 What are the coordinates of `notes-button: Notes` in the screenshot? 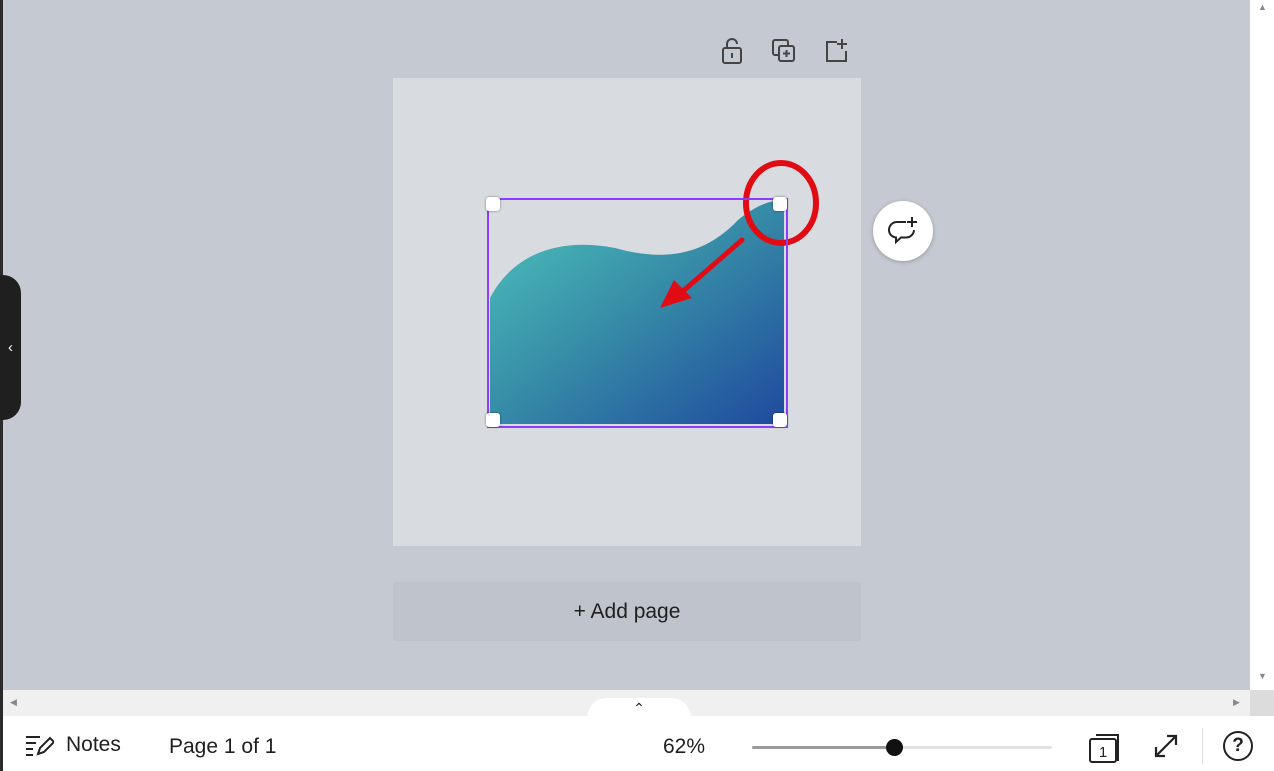 It's located at (72, 745).